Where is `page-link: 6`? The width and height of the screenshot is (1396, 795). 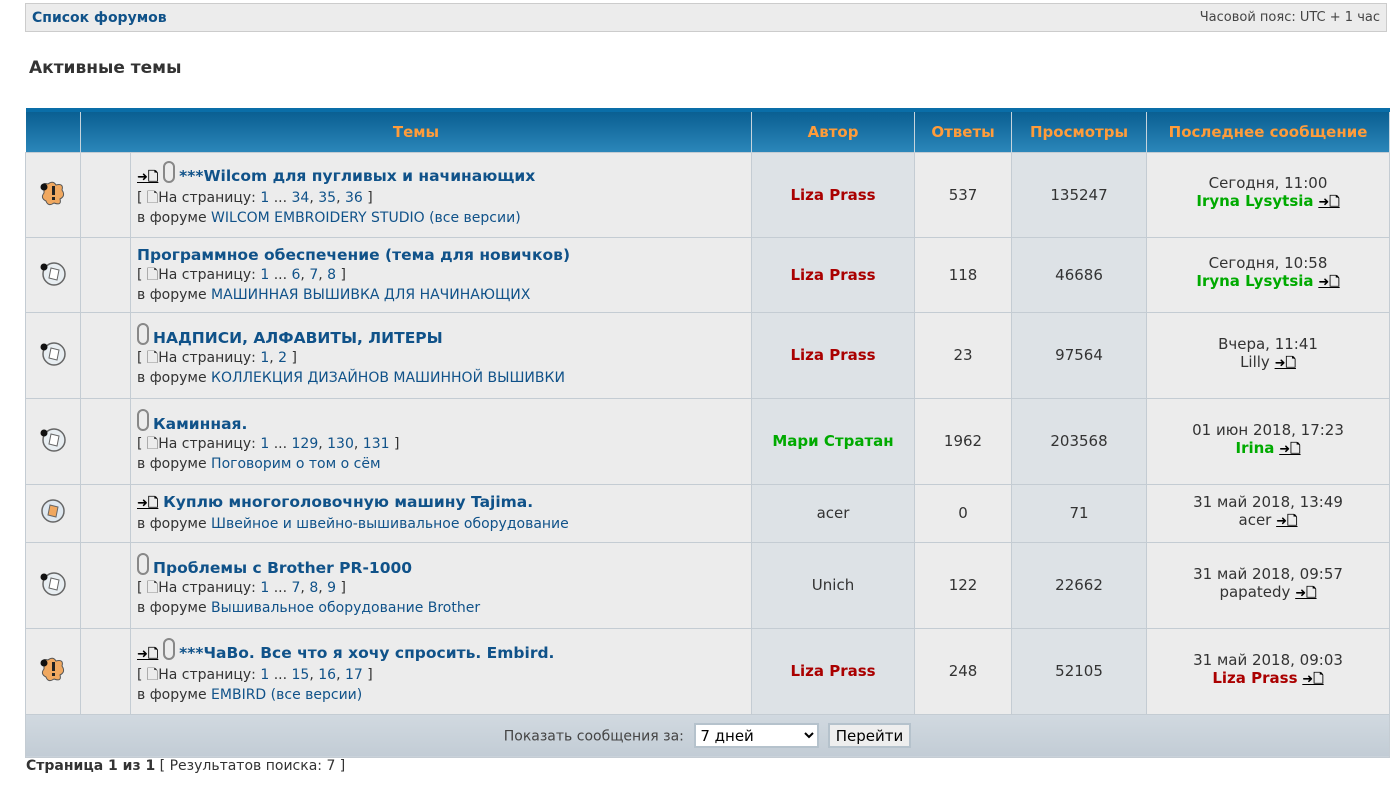
page-link: 6 is located at coordinates (296, 275).